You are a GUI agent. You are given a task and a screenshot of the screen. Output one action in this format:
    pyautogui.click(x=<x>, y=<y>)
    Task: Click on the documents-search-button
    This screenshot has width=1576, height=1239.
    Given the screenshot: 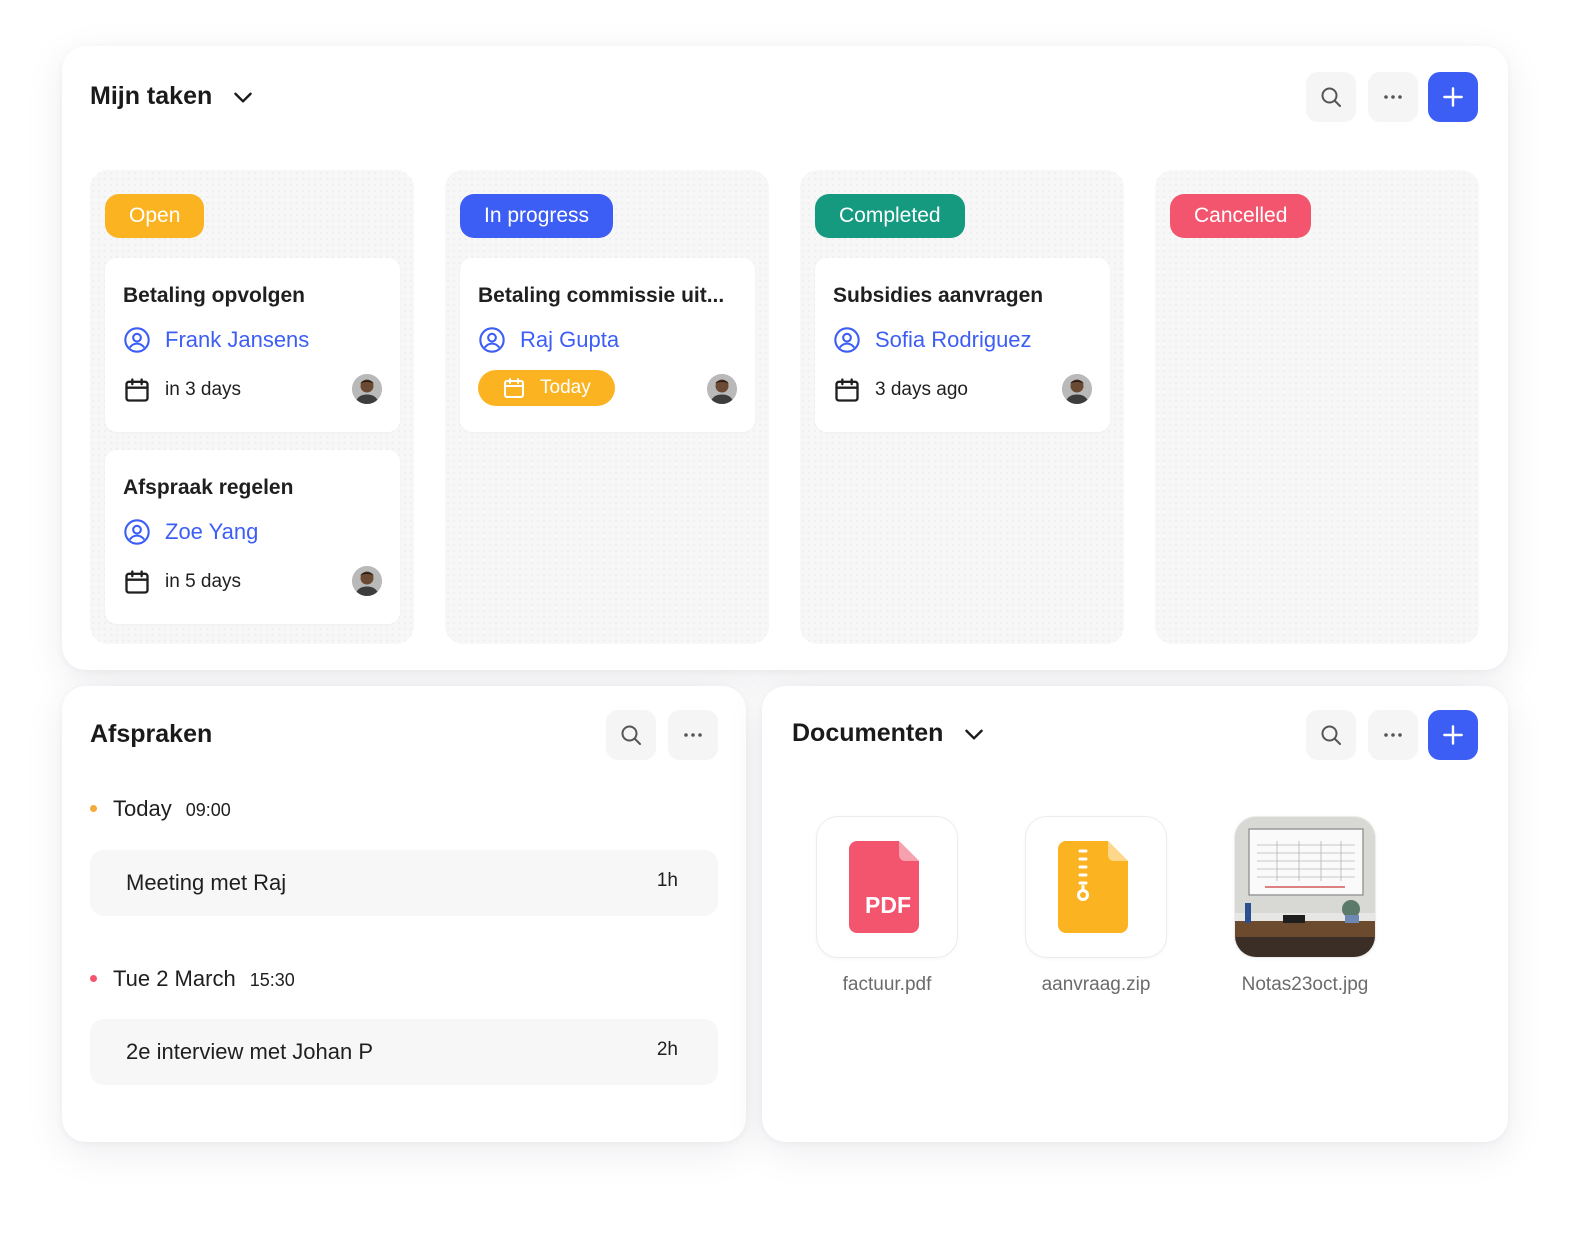 What is the action you would take?
    pyautogui.click(x=1331, y=735)
    